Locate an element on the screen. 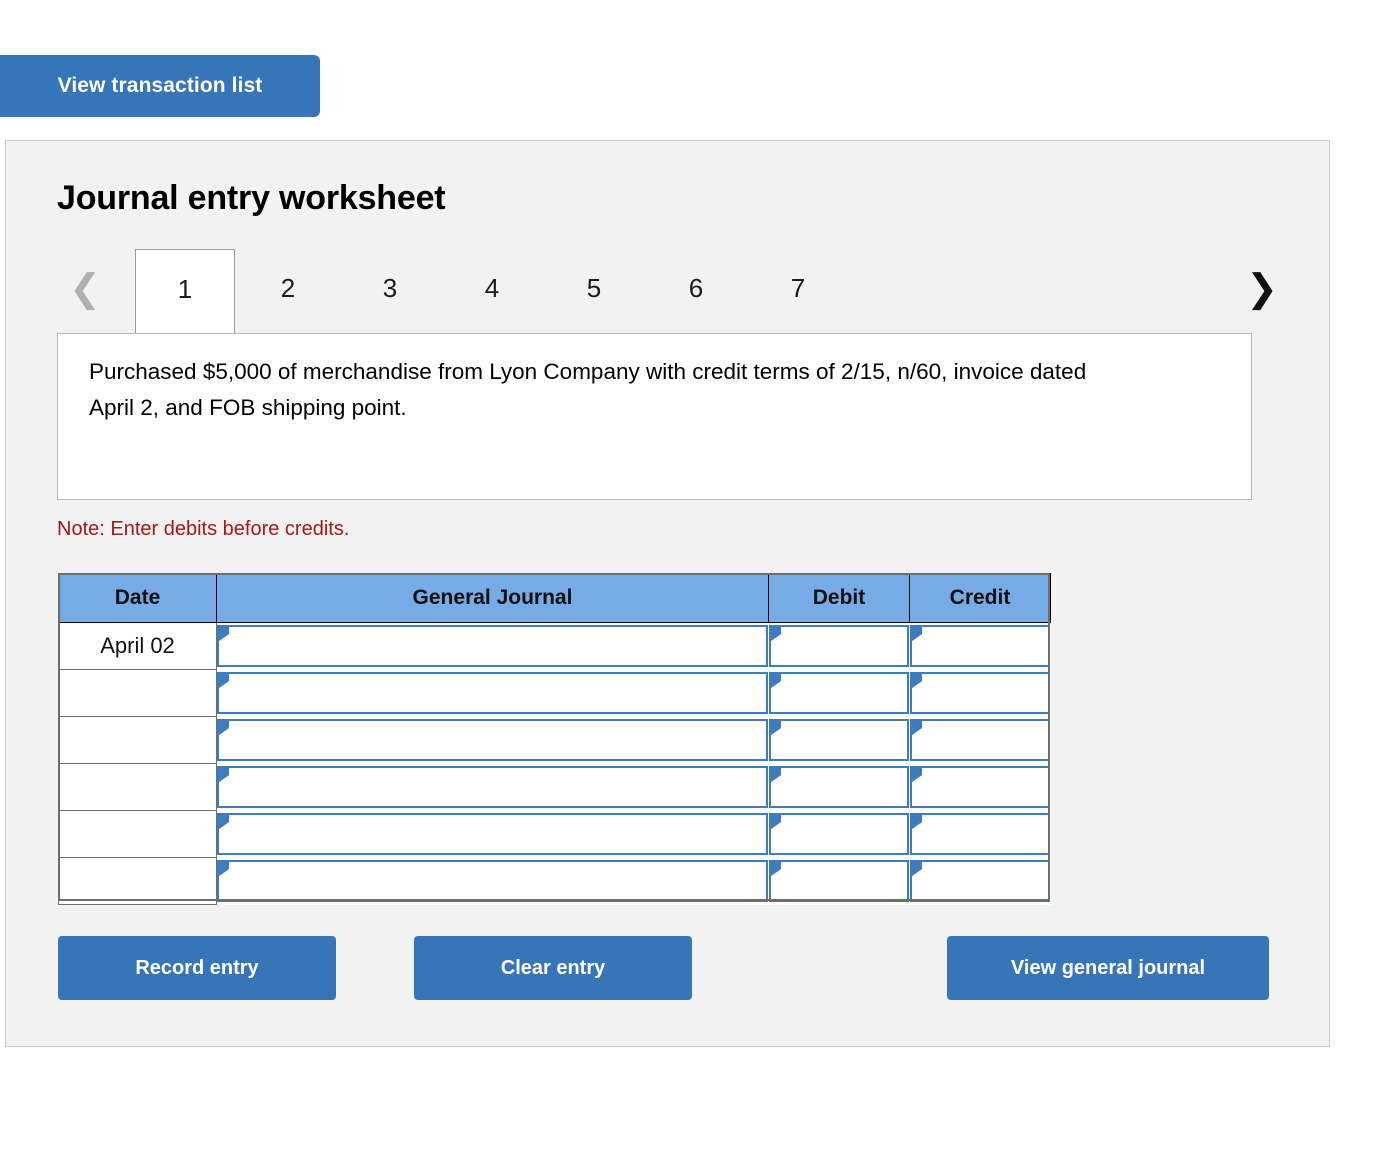 Image resolution: width=1386 pixels, height=1167 pixels. worksheet-tab-1: 1 is located at coordinates (185, 291).